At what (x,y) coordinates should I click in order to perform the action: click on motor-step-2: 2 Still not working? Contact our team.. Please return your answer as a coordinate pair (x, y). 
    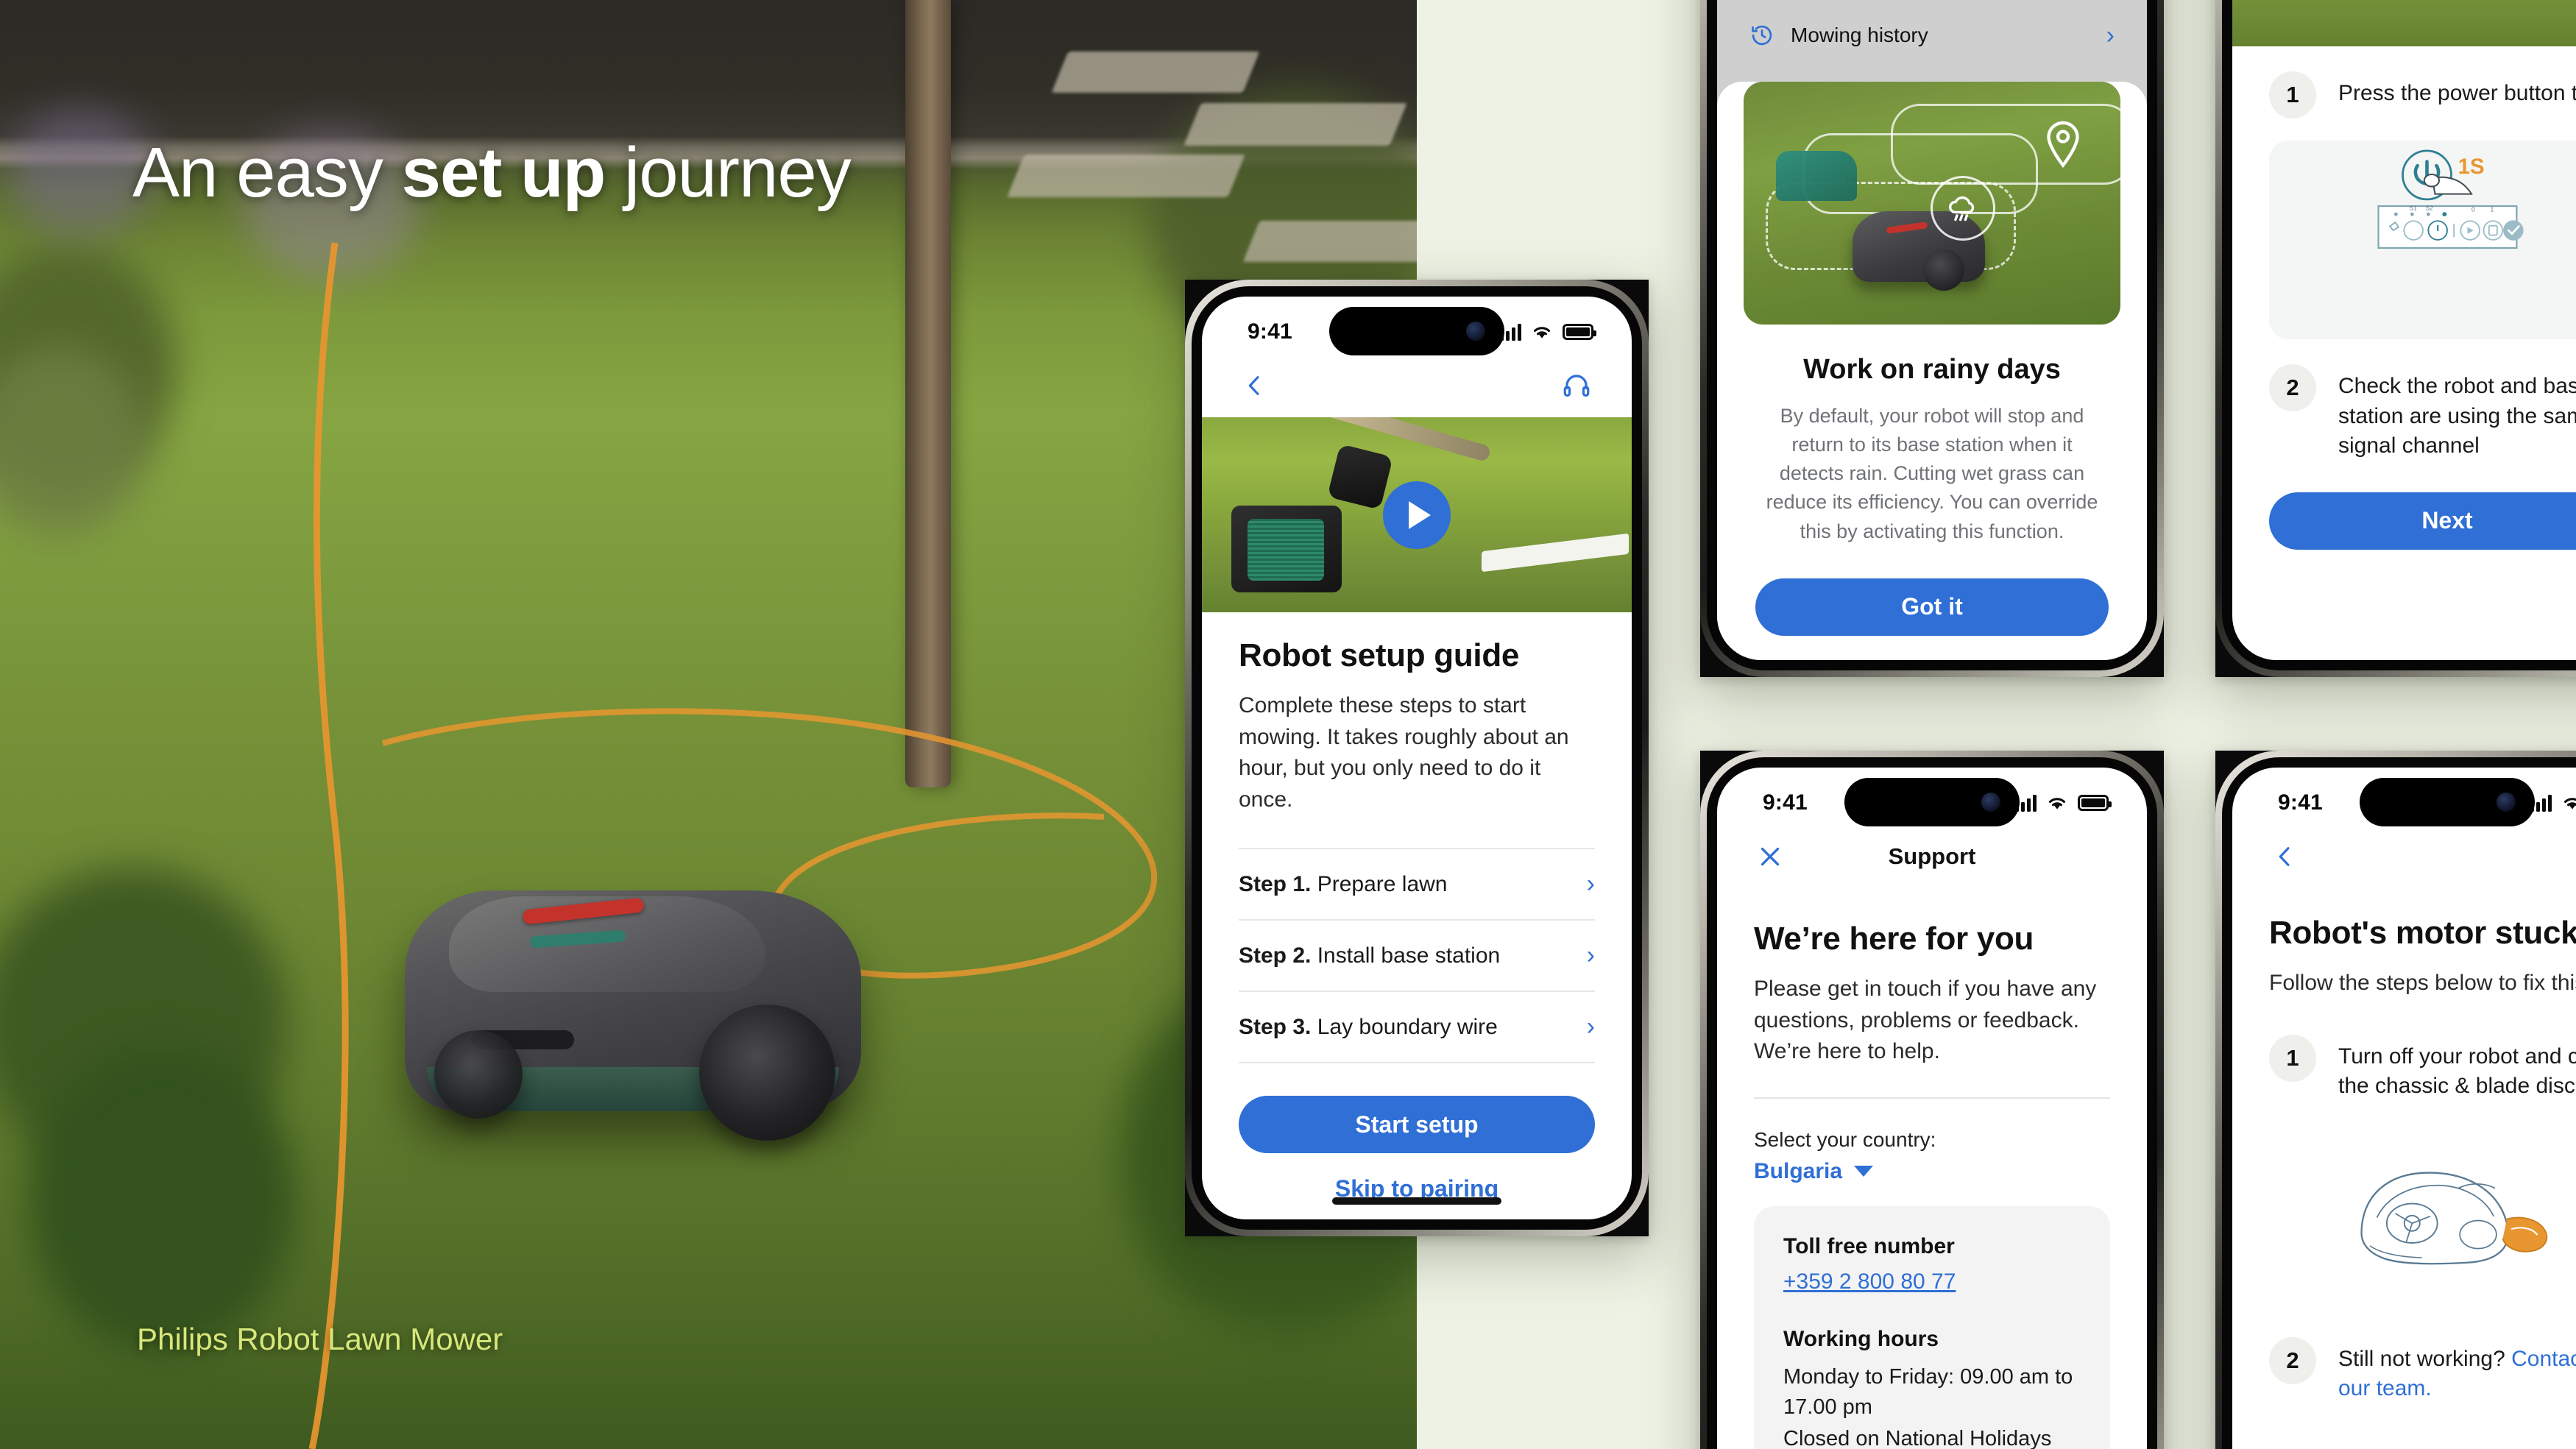
    Looking at the image, I should click on (2422, 1370).